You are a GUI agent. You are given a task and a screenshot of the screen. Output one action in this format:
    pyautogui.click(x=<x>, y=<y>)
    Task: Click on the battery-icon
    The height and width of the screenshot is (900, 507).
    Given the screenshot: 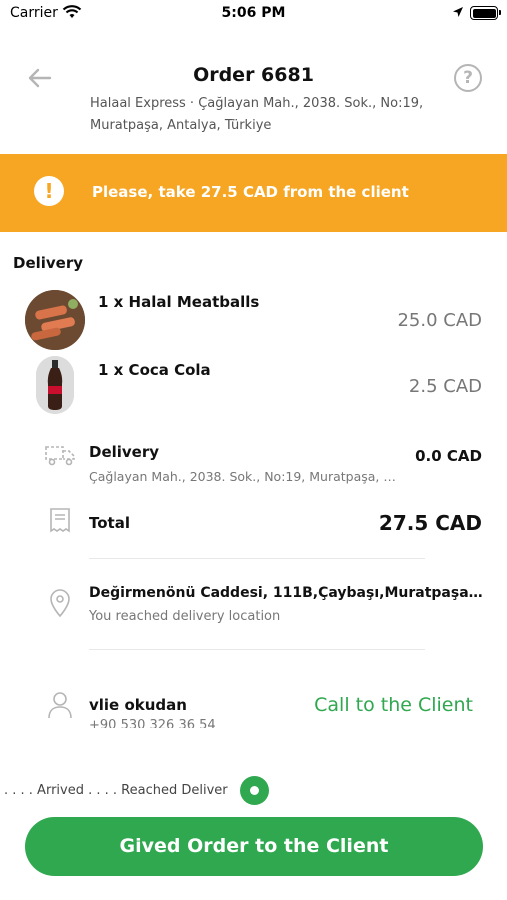 What is the action you would take?
    pyautogui.click(x=485, y=13)
    